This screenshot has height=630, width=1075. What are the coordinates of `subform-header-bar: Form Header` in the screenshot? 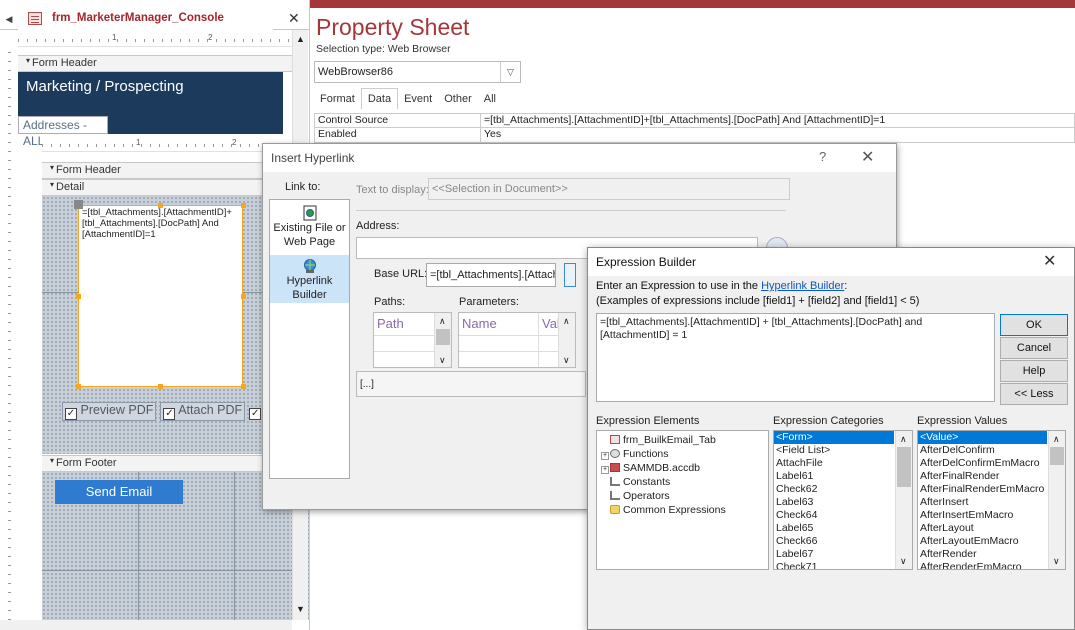 It's located at (167, 170).